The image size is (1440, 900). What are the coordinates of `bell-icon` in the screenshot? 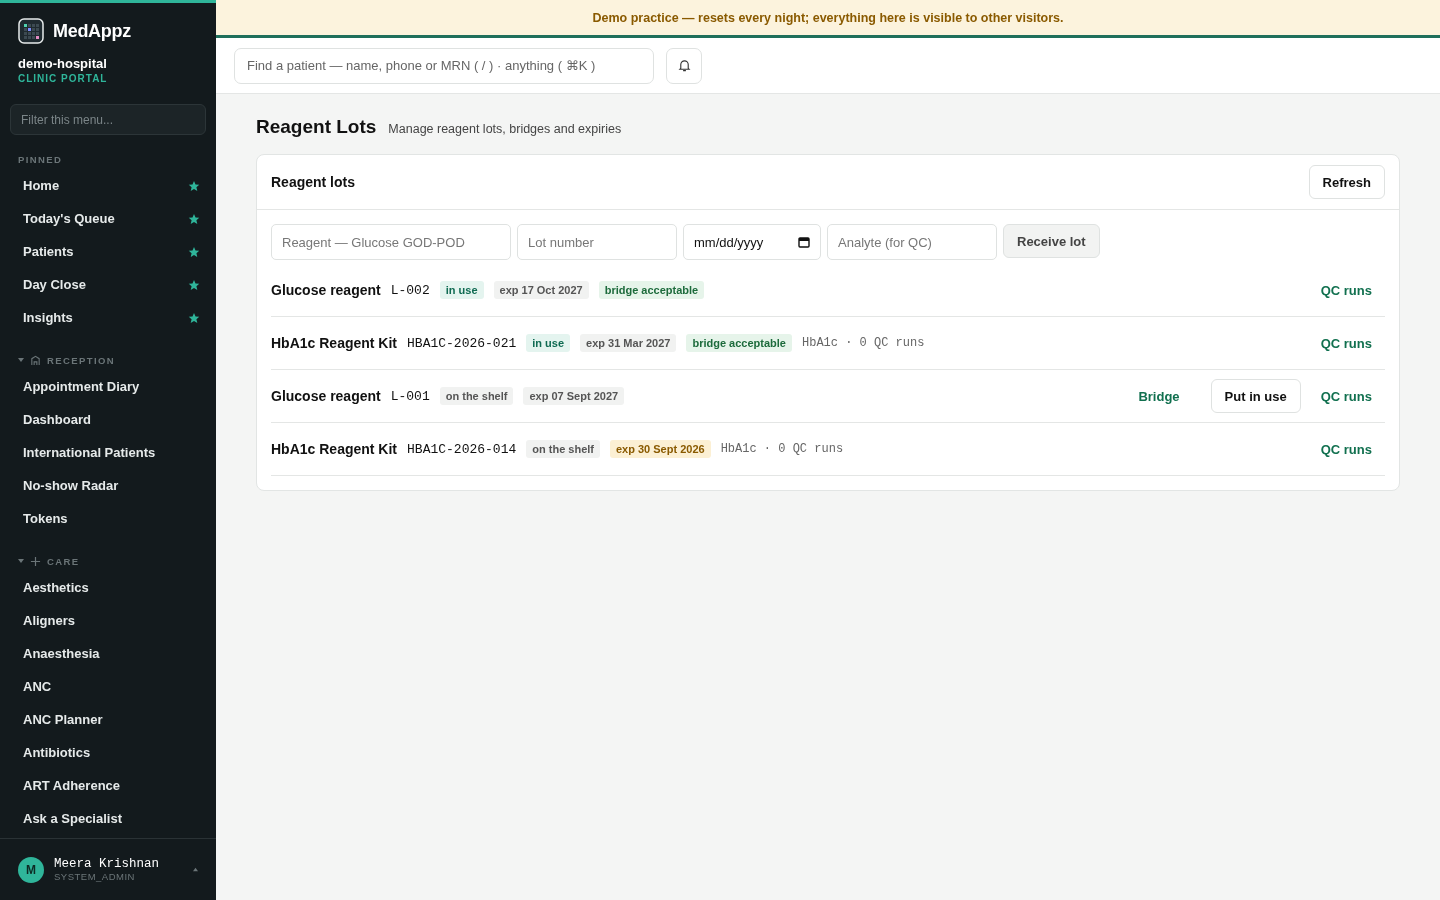 It's located at (684, 65).